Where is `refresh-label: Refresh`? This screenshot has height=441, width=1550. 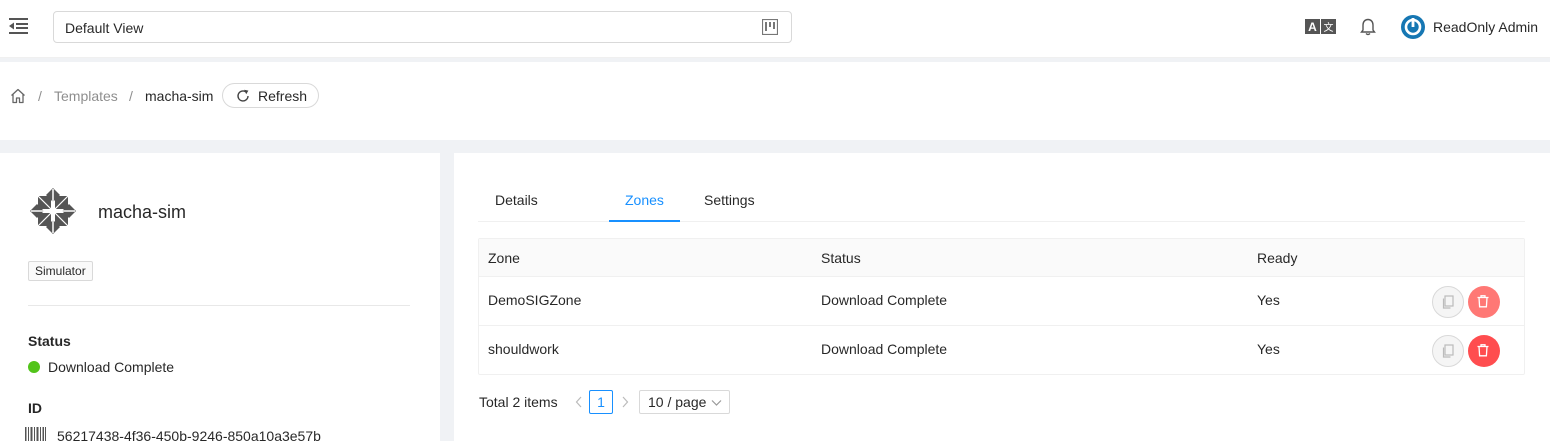
refresh-label: Refresh is located at coordinates (283, 96).